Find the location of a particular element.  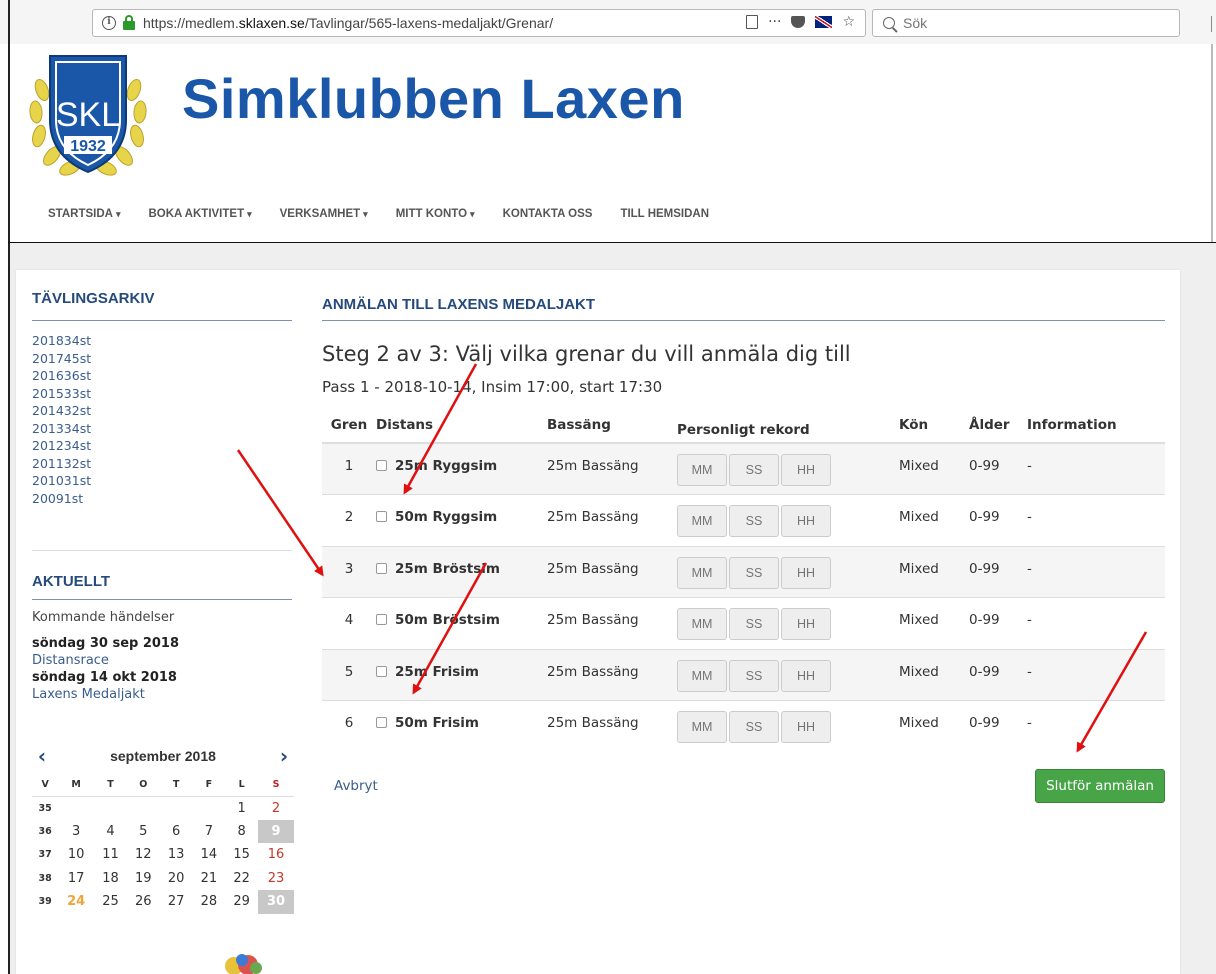

calendar-day: 4 is located at coordinates (110, 832).